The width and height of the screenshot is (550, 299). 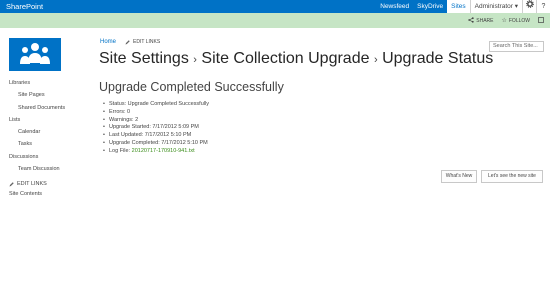 I want to click on site-logo, so click(x=35, y=54).